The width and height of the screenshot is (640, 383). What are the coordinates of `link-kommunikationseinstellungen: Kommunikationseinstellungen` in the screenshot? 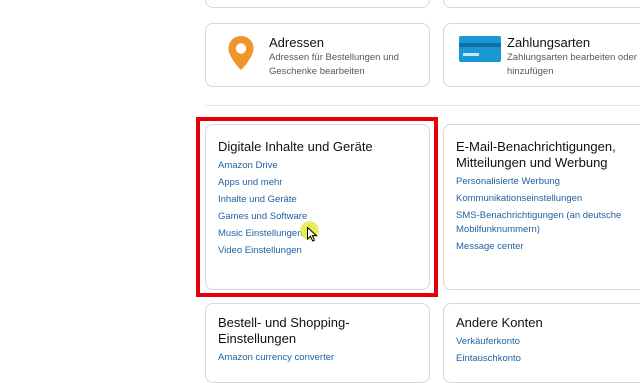 It's located at (546, 198).